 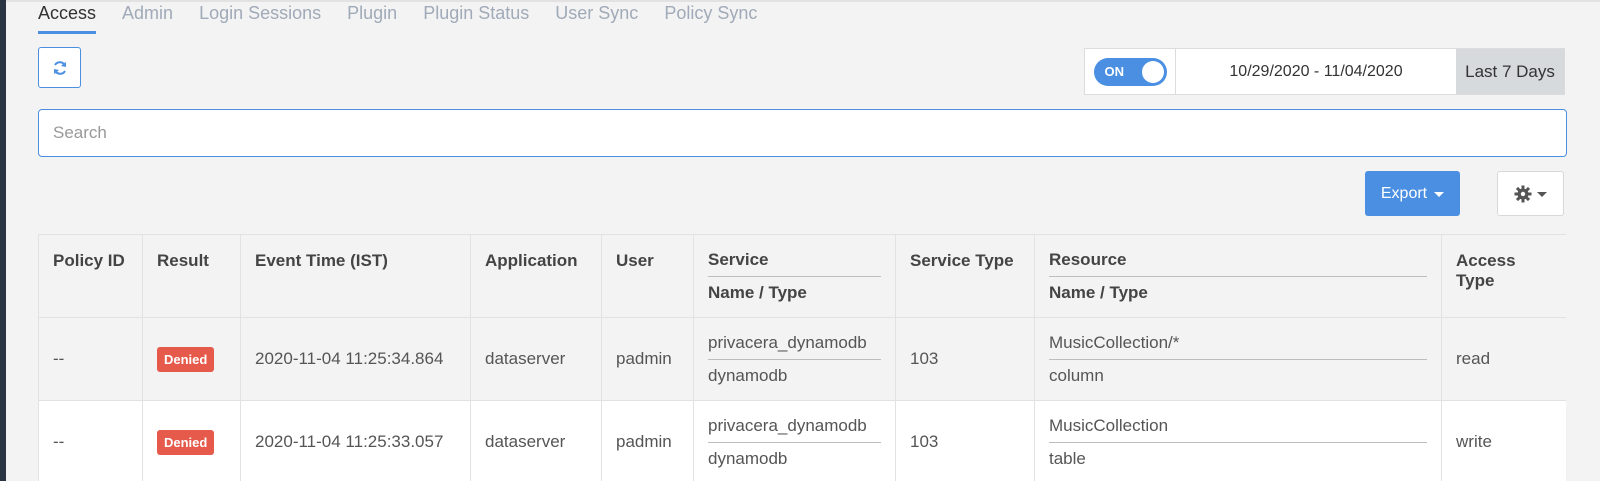 I want to click on cell-resource: MusicCollection table, so click(x=1238, y=440).